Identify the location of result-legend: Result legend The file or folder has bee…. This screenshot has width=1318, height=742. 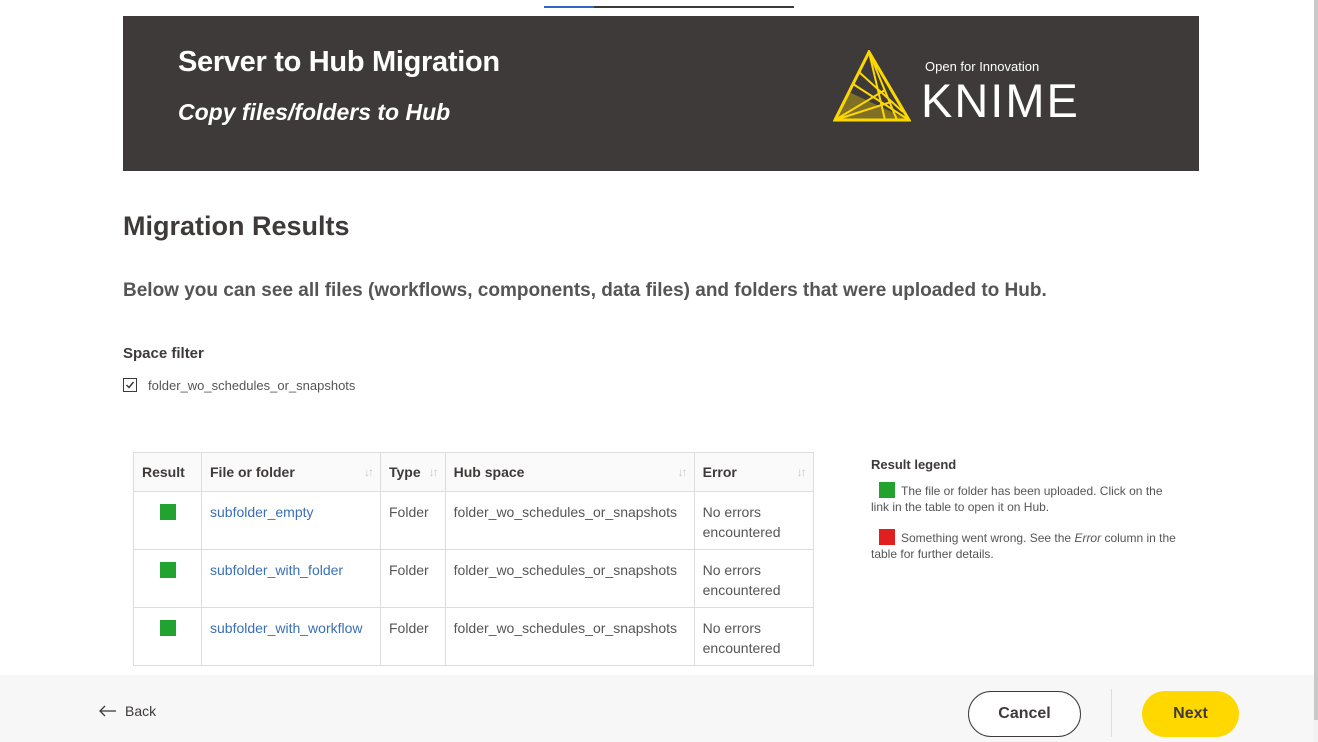
(1026, 516).